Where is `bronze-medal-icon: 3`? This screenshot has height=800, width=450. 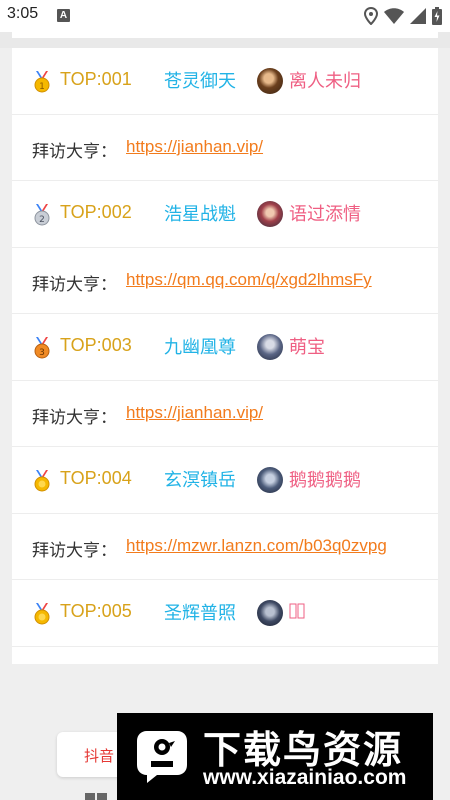 bronze-medal-icon: 3 is located at coordinates (42, 348).